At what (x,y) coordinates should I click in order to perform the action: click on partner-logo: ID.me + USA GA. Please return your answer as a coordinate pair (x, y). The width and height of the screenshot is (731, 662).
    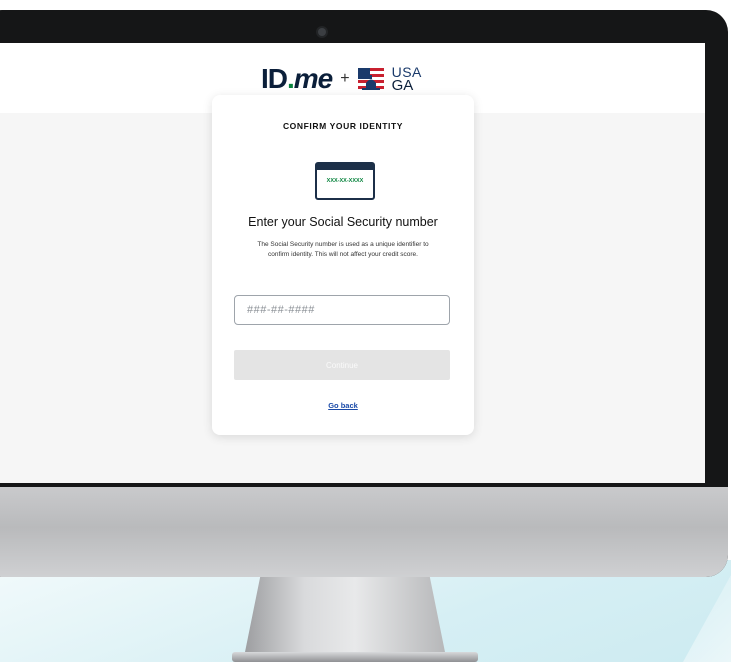
    Looking at the image, I should click on (341, 79).